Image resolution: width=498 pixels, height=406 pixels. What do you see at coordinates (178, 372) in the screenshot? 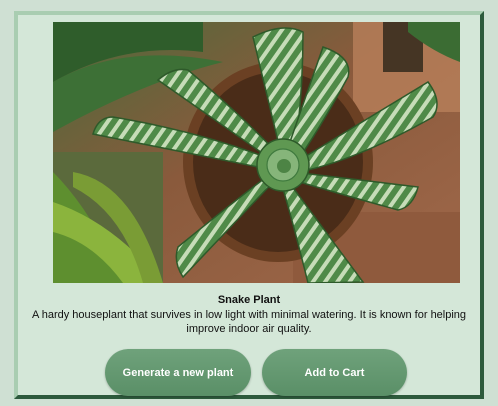
I see `generate-plant-button: Generate a new plant` at bounding box center [178, 372].